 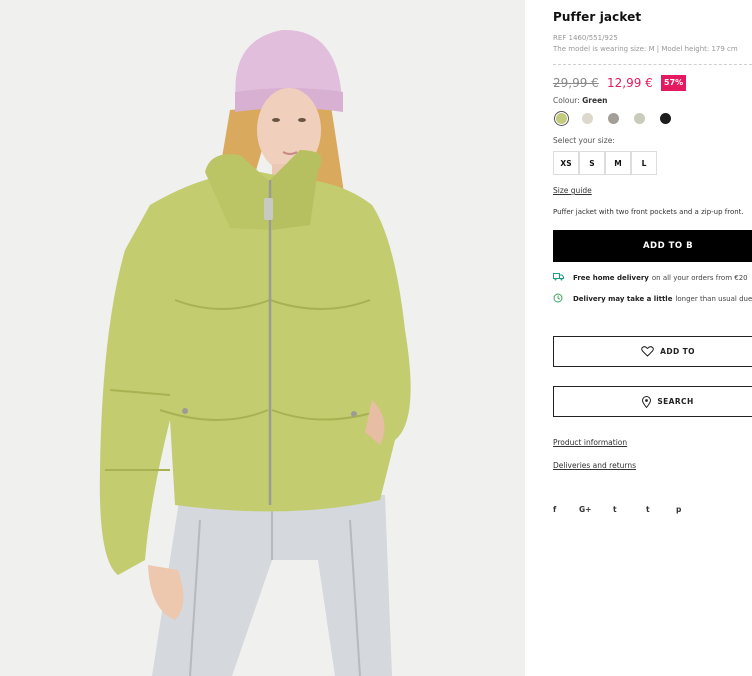 What do you see at coordinates (713, 299) in the screenshot?
I see `delivery-delay-text: longer than usual due` at bounding box center [713, 299].